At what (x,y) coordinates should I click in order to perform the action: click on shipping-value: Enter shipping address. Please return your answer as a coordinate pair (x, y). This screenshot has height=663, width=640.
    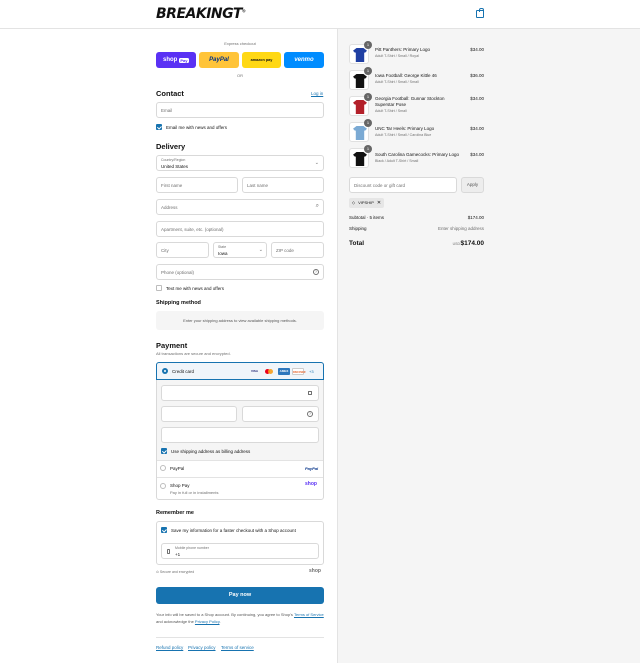
    Looking at the image, I should click on (460, 228).